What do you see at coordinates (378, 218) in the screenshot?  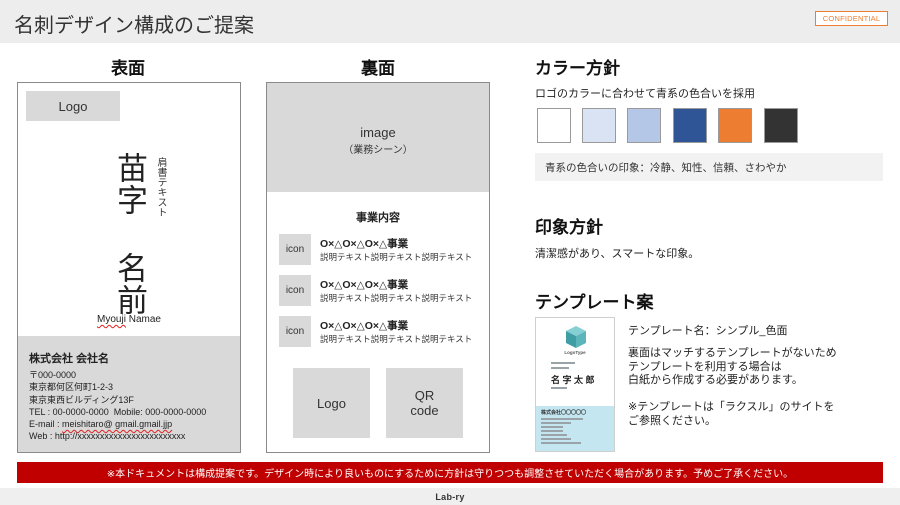 I see `business-heading: 事業内容` at bounding box center [378, 218].